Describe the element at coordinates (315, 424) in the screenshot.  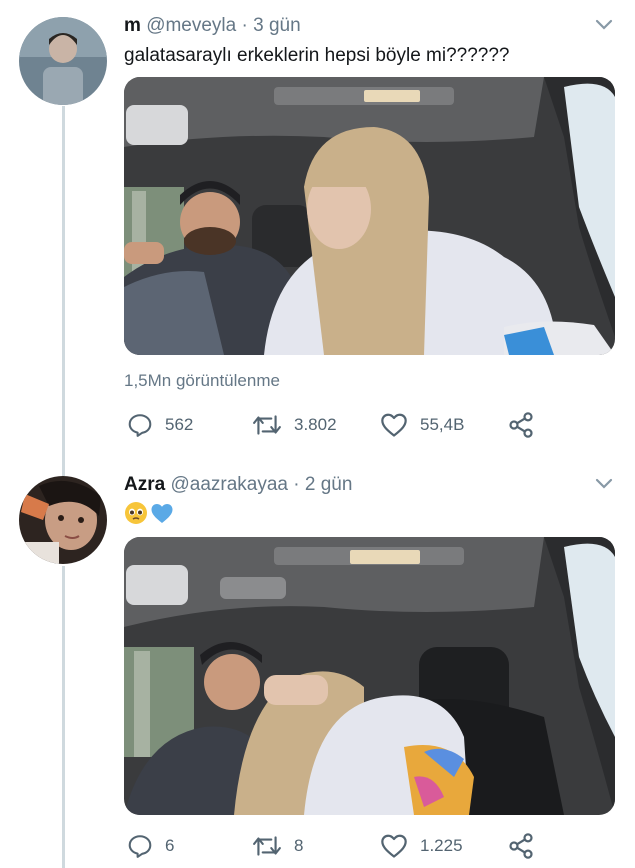
I see `retweet-count: 3.802` at that location.